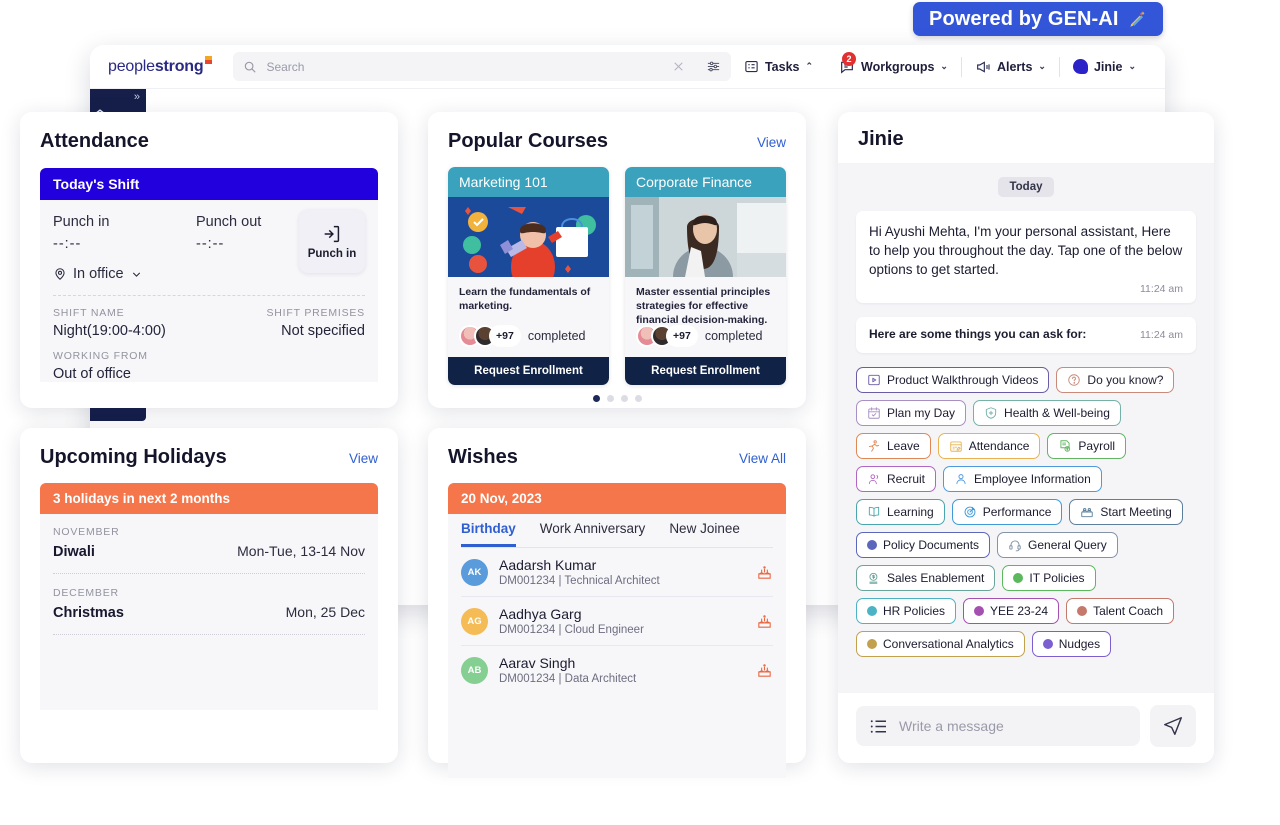  I want to click on holiday-name: Christmas, so click(88, 613).